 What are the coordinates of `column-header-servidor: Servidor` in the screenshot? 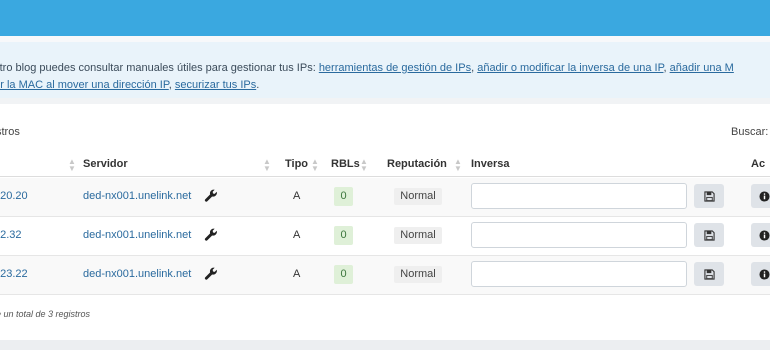 It's located at (105, 164).